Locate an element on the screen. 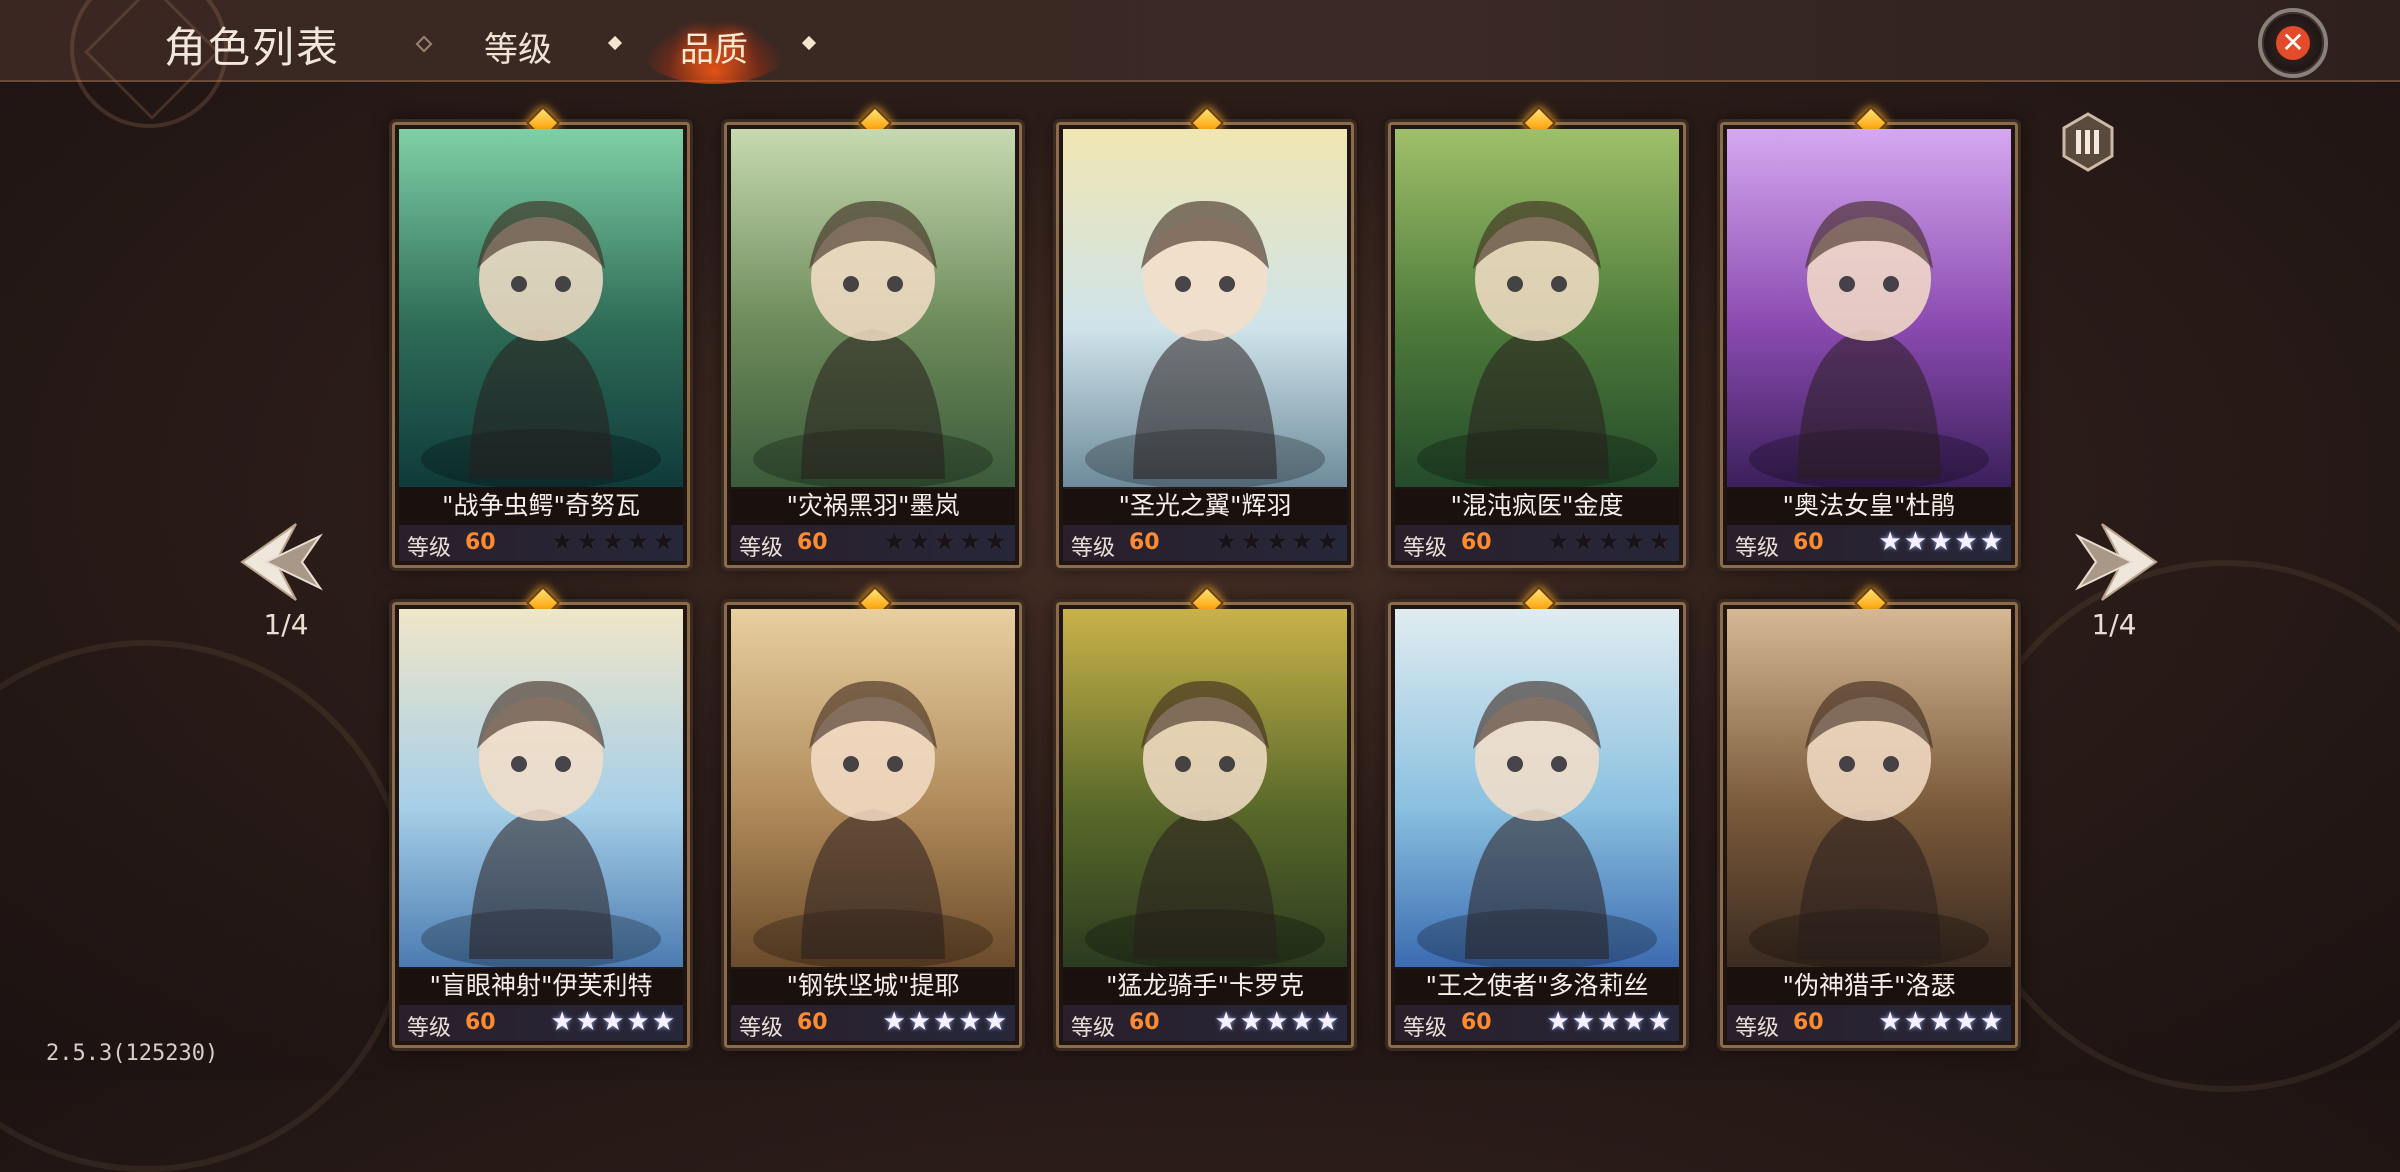 The image size is (2400, 1172). character-card: "猛龙骑手"卡罗克 等级 60 ★★★★★ is located at coordinates (1205, 817).